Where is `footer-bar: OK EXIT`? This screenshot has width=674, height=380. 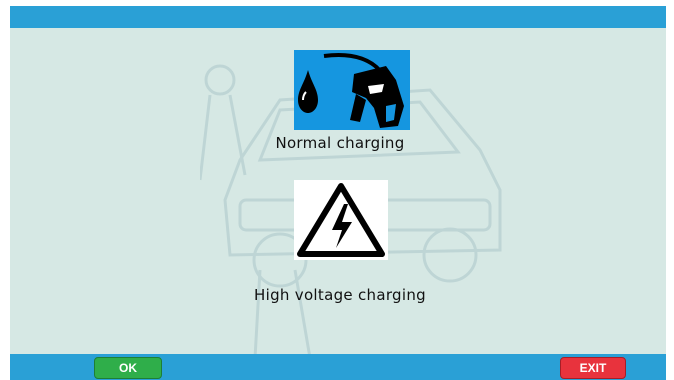
footer-bar: OK EXIT is located at coordinates (338, 367).